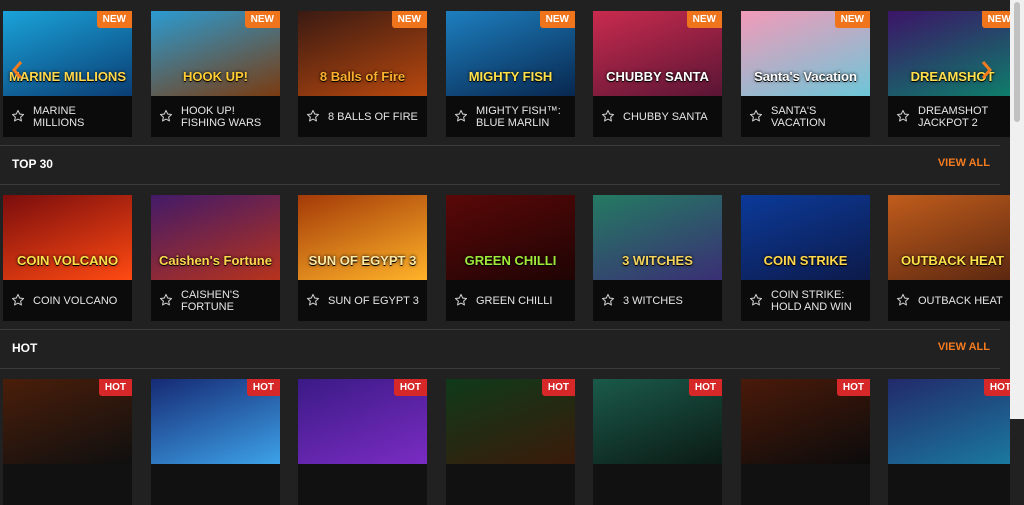 The height and width of the screenshot is (505, 1024). Describe the element at coordinates (798, 117) in the screenshot. I see `game-title: SANTA'S VACATION` at that location.